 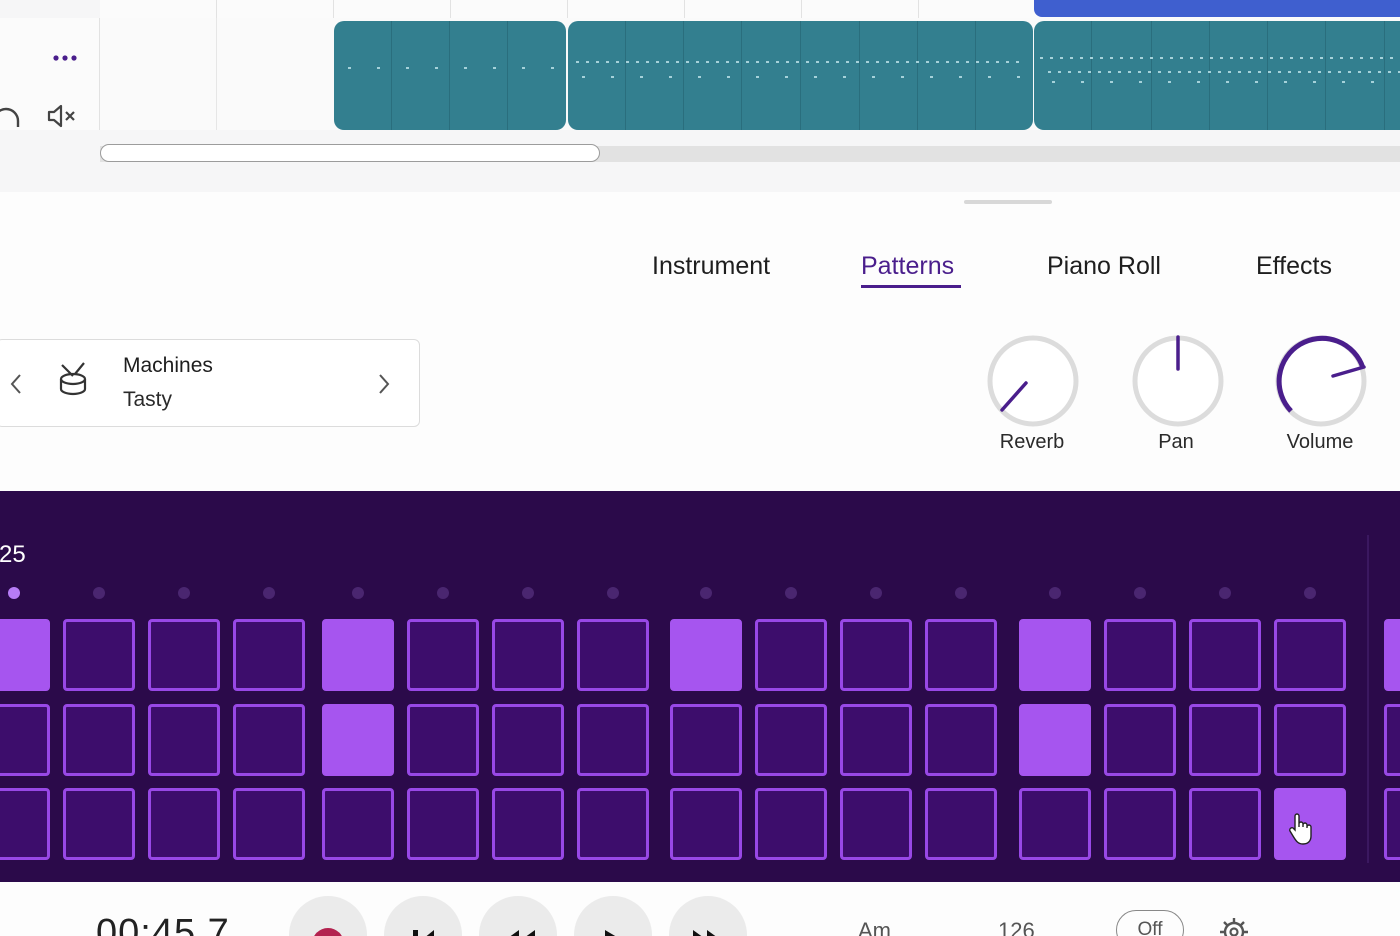 I want to click on skip-to-start-button, so click(x=423, y=916).